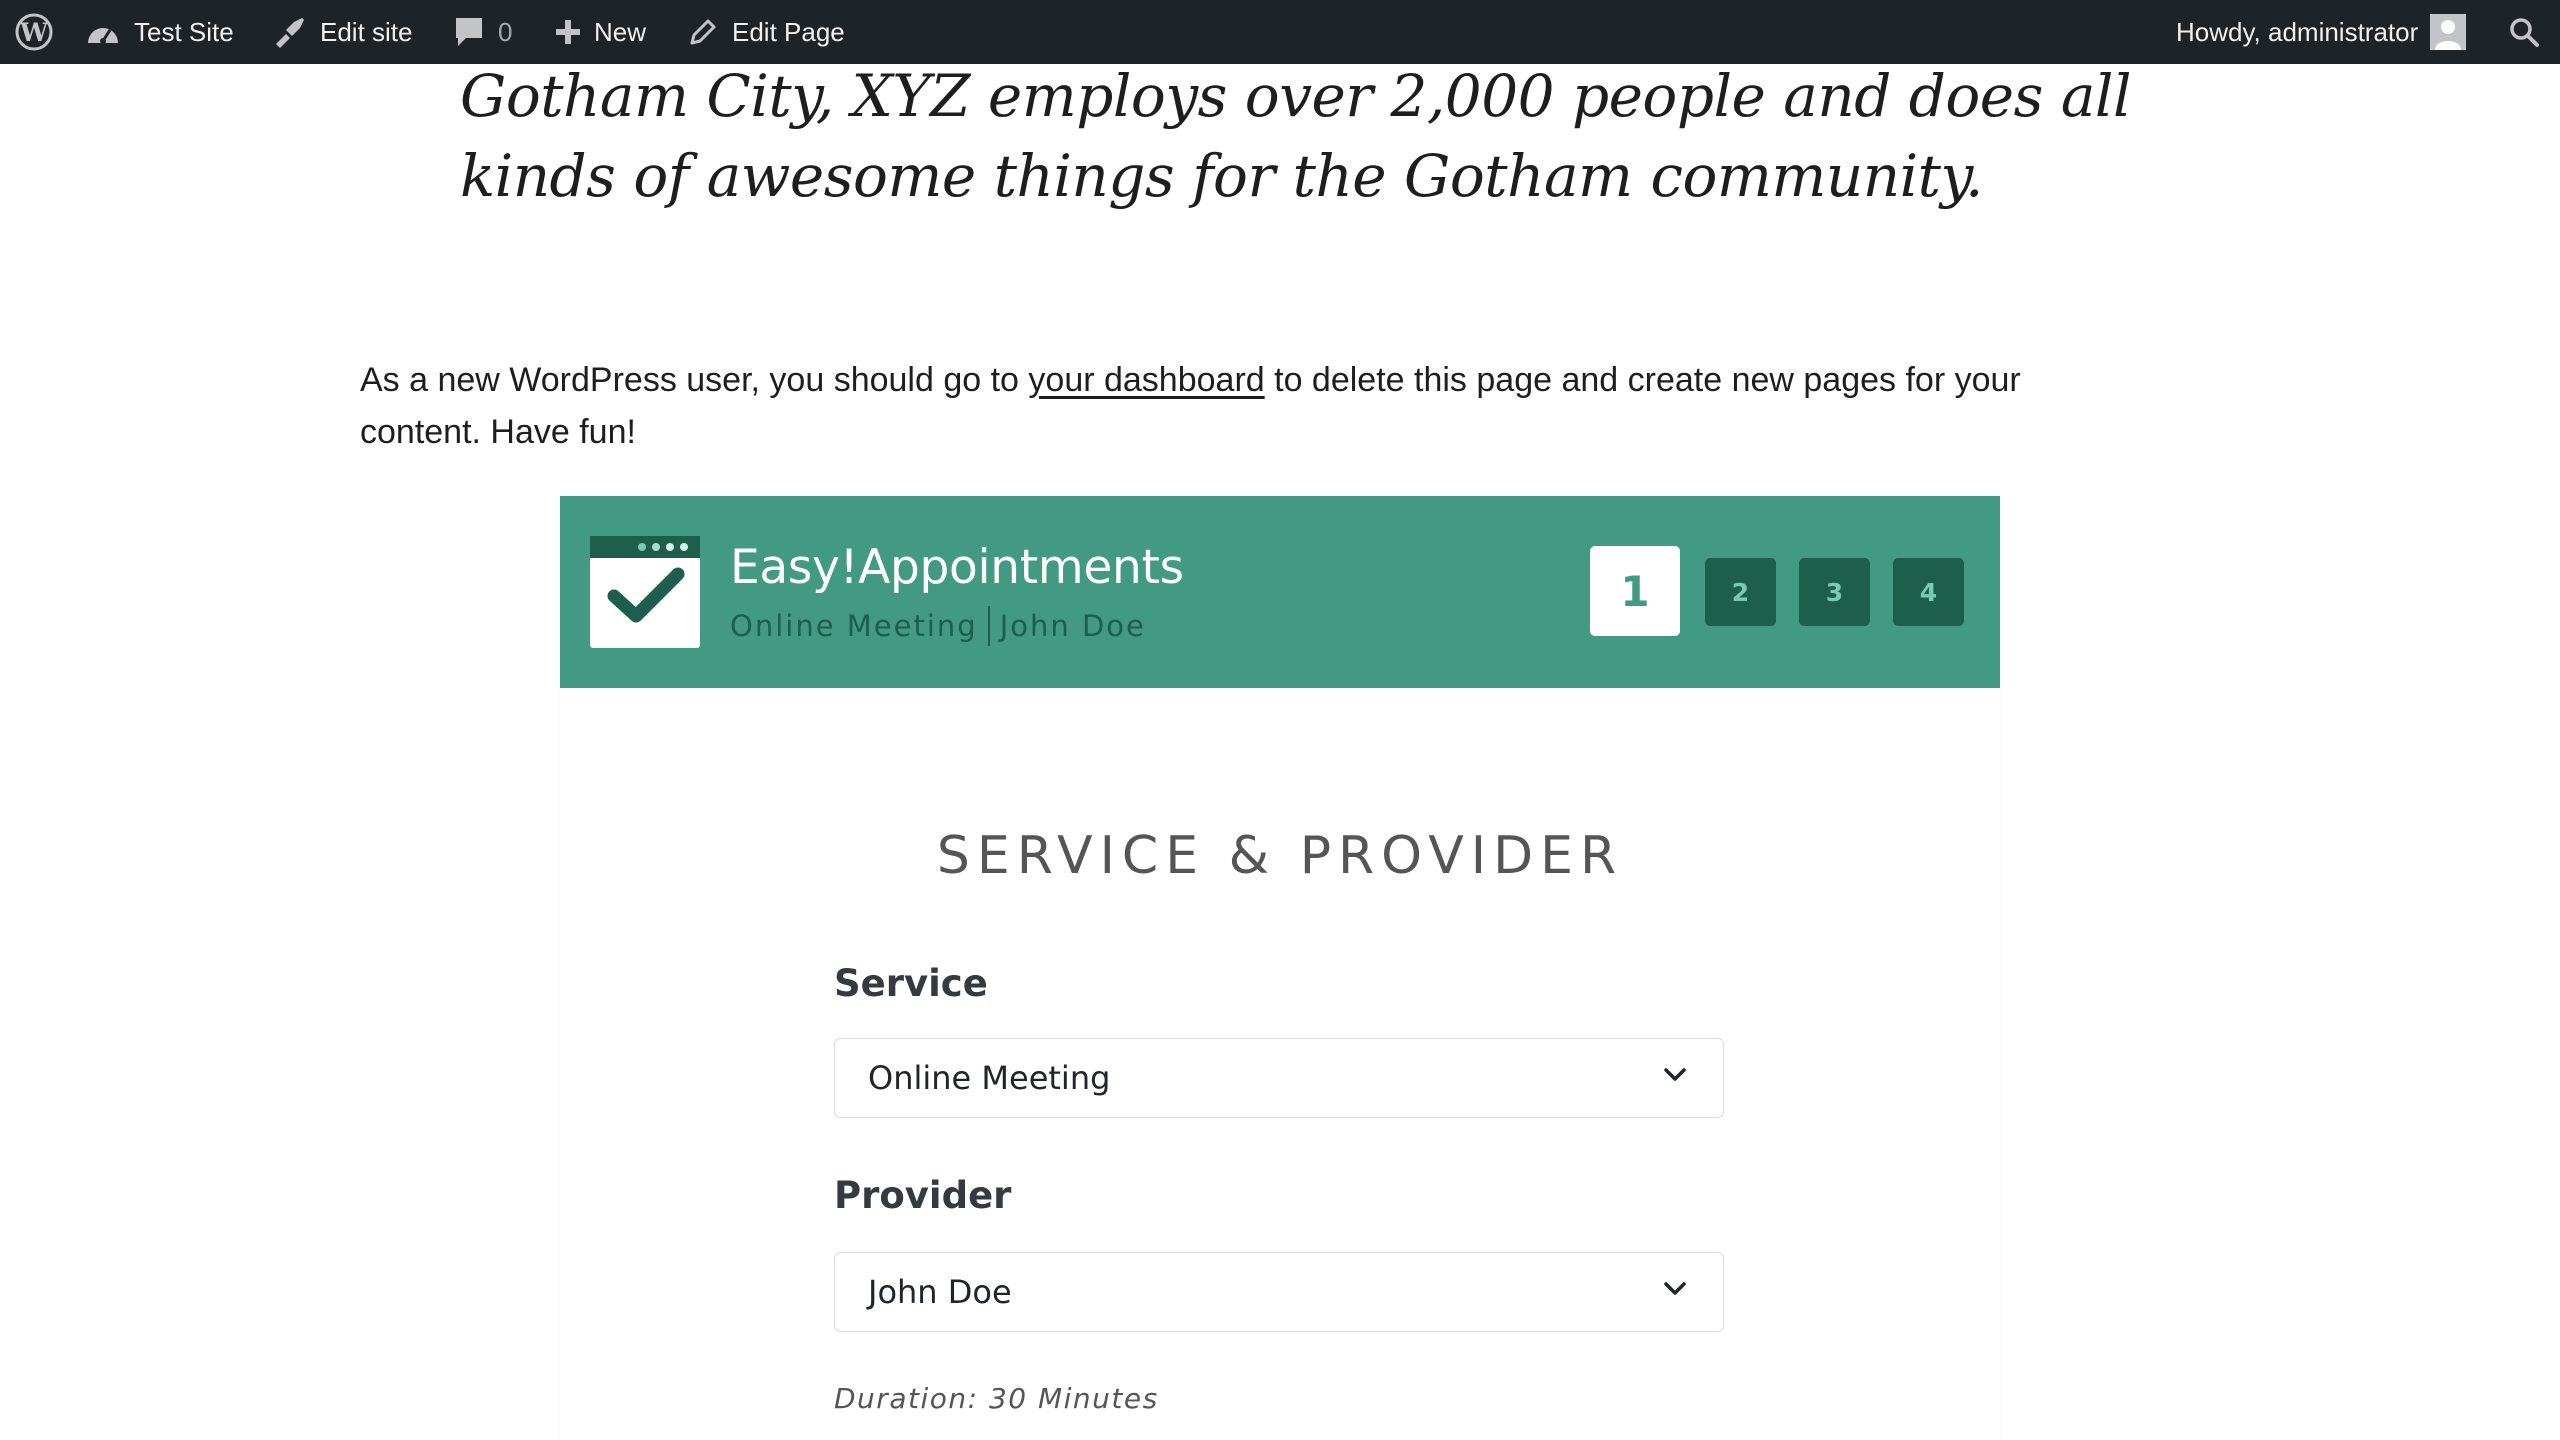 Image resolution: width=2560 pixels, height=1440 pixels. What do you see at coordinates (366, 31) in the screenshot?
I see `edit-site-label: Edit site` at bounding box center [366, 31].